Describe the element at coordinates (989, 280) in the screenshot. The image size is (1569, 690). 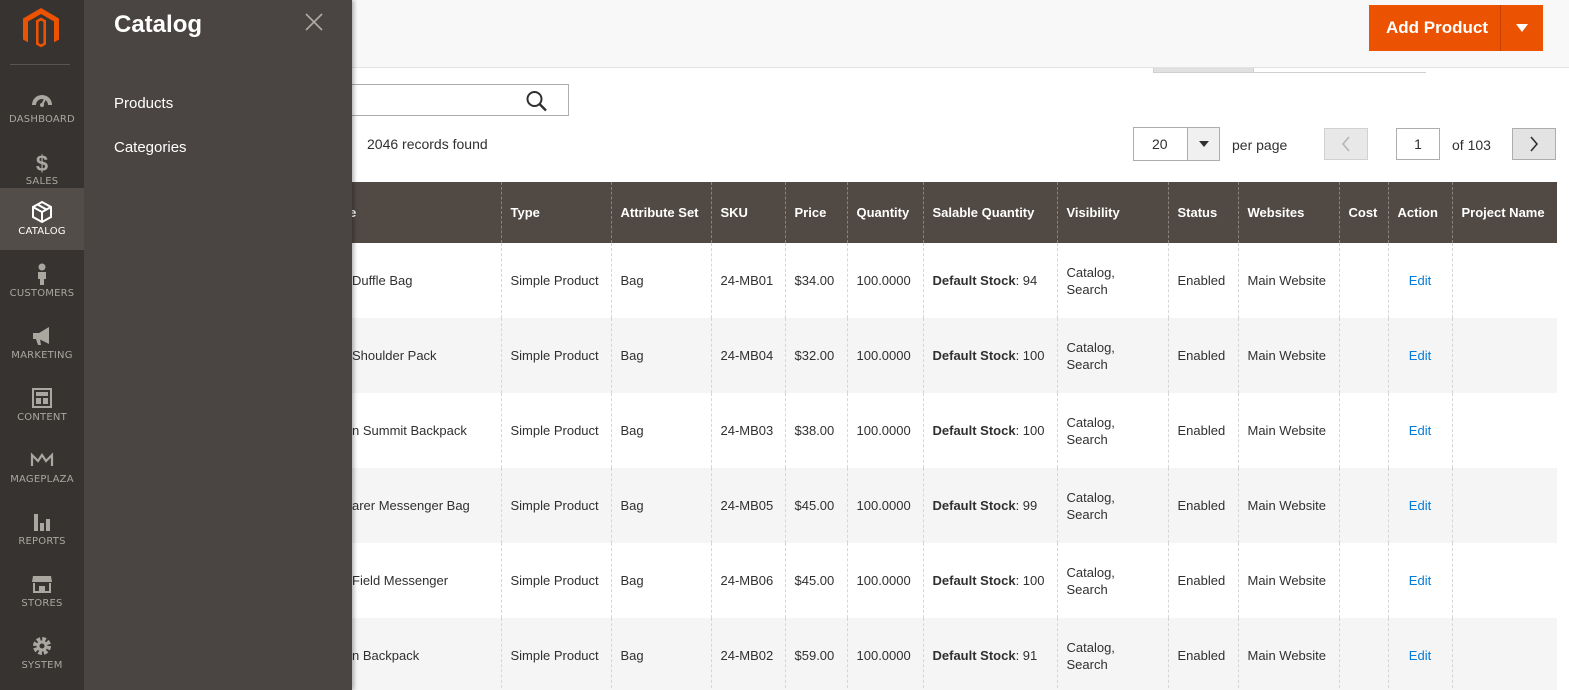
I see `cell-salable-quantity: Default Stock: 94` at that location.